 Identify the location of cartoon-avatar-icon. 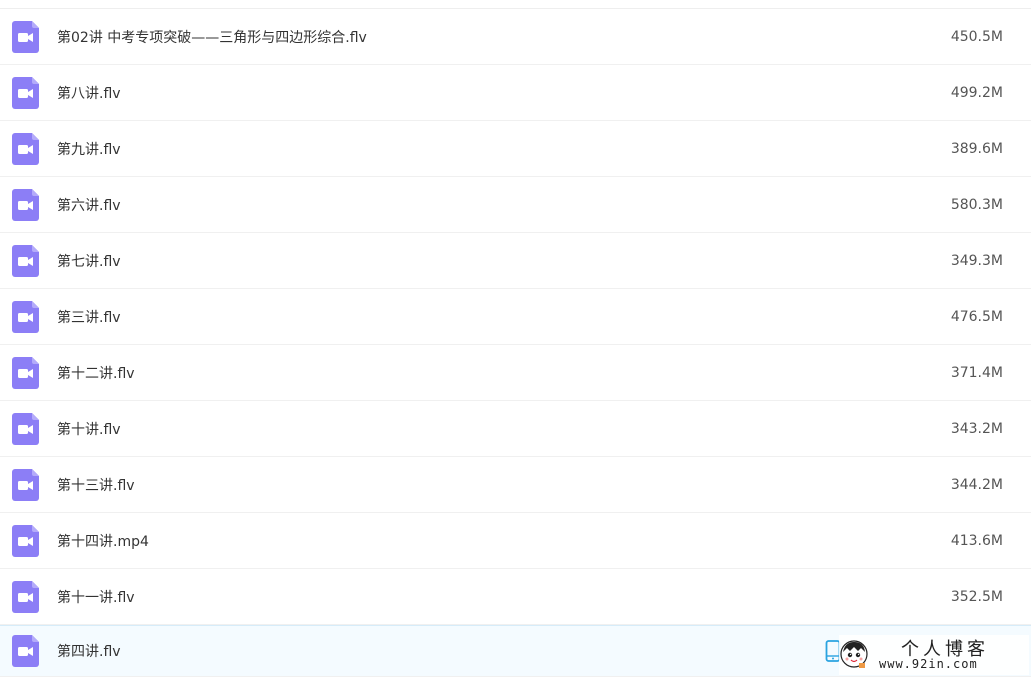
(854, 654).